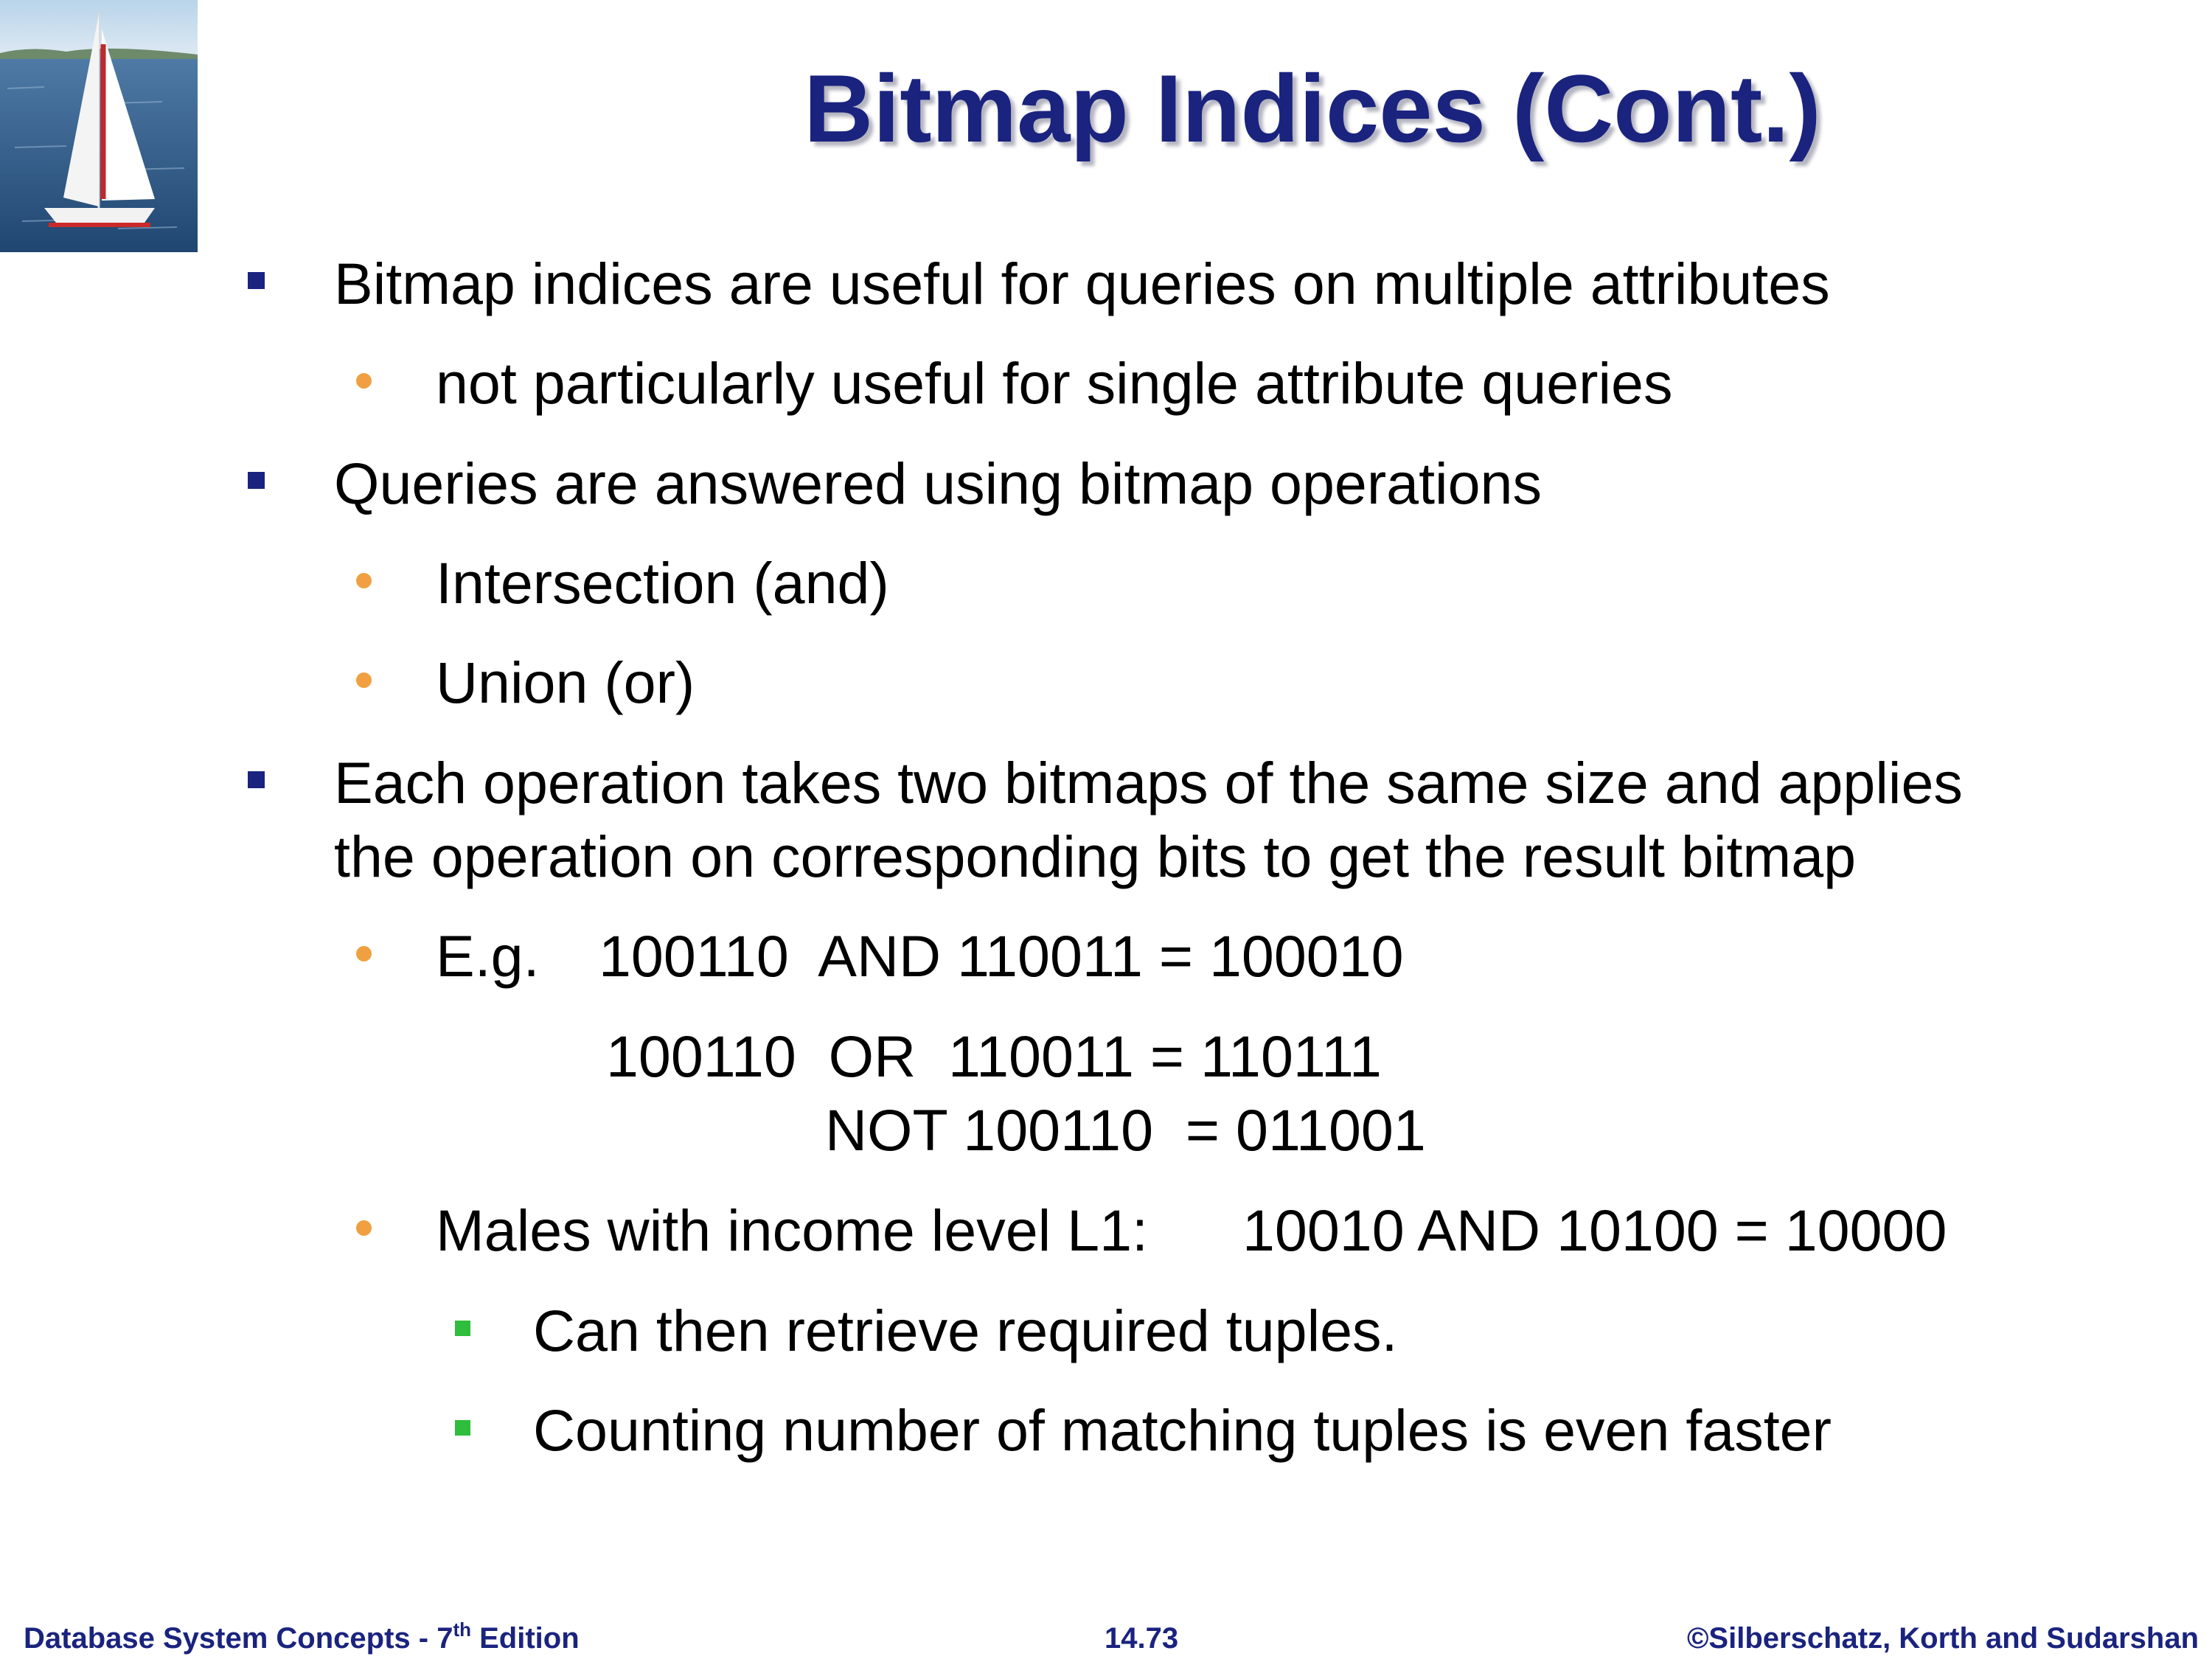 The image size is (2212, 1659). I want to click on sub-sub-bullet-text: Can then retrieve required tuples., so click(965, 1330).